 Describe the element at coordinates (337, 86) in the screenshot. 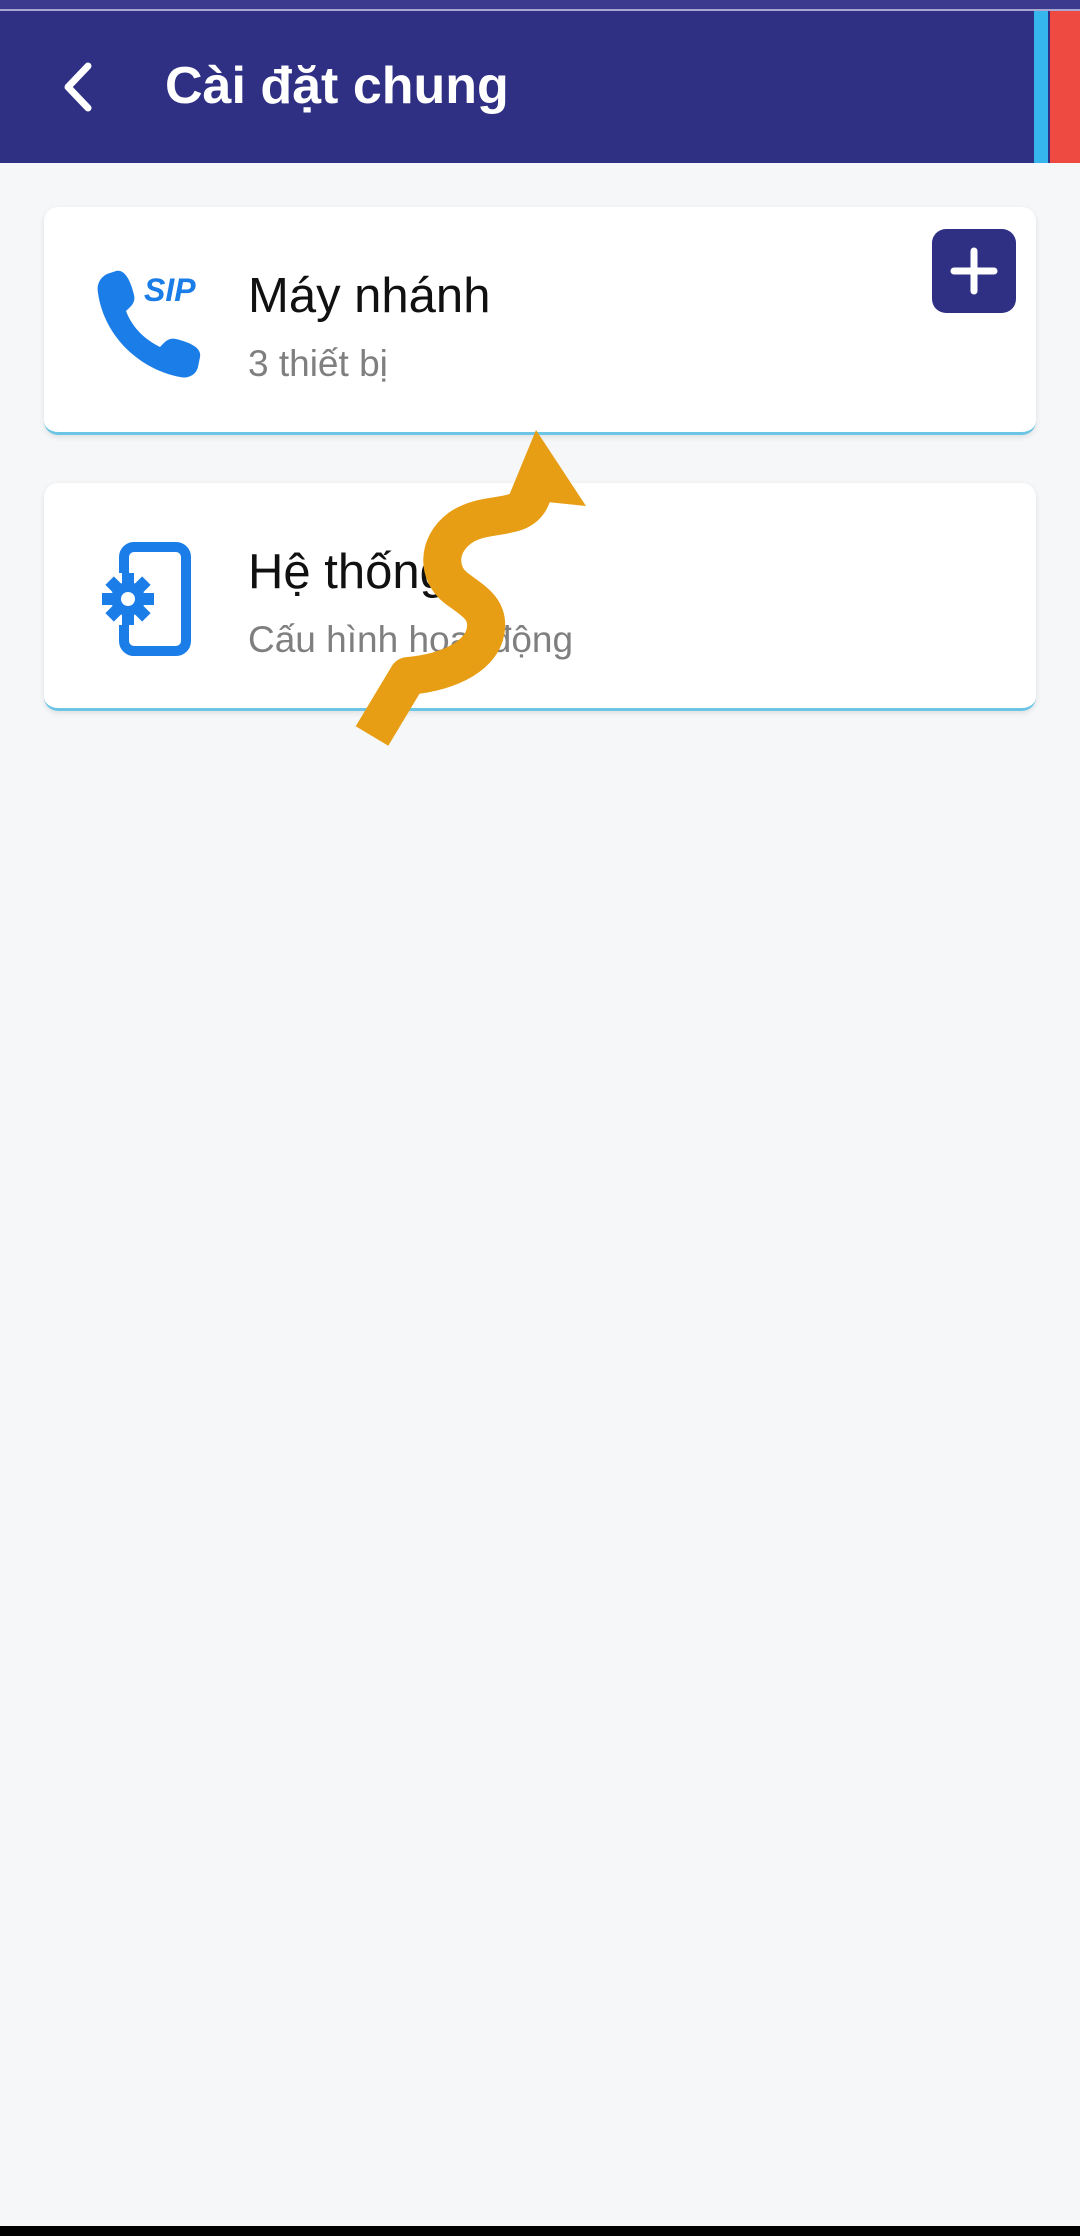

I see `page-title: Cài đặt chung` at that location.